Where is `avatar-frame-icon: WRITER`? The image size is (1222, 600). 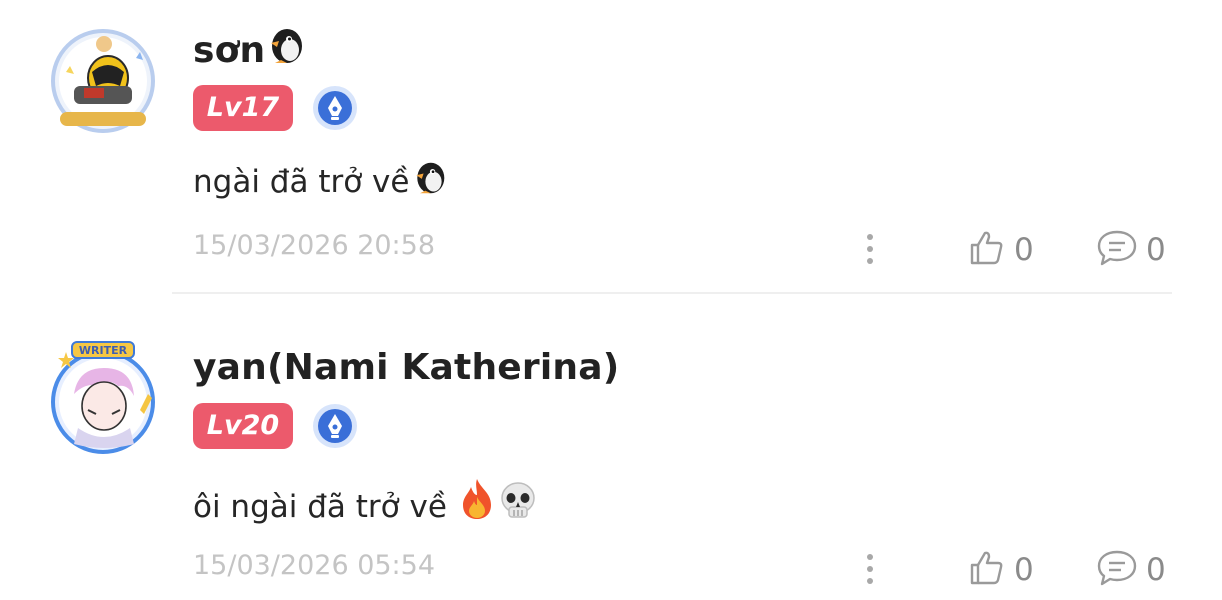 avatar-frame-icon: WRITER is located at coordinates (103, 397).